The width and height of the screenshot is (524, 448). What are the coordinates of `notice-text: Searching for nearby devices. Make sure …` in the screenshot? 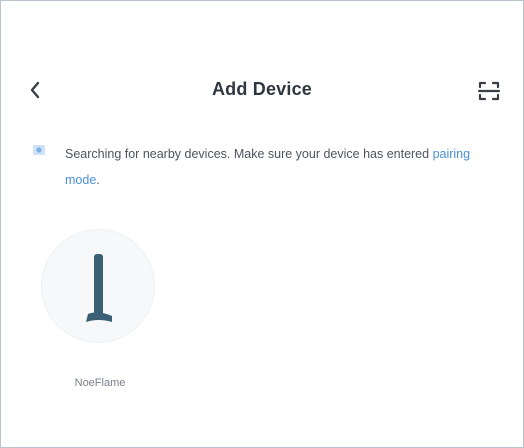 It's located at (280, 167).